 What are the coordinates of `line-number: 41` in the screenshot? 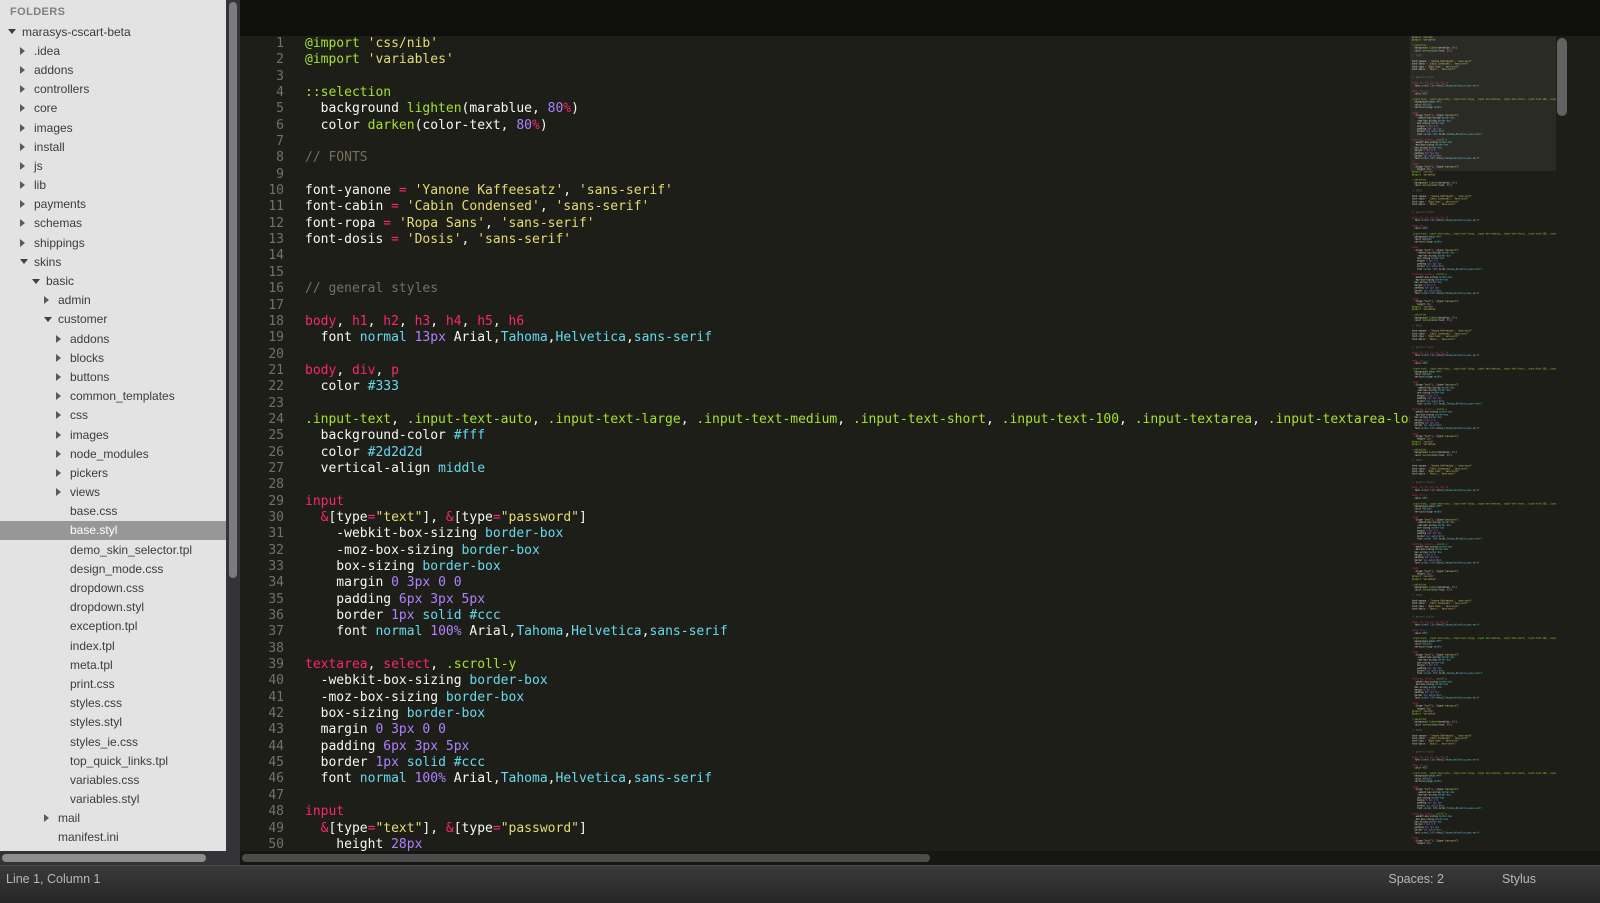 It's located at (276, 697).